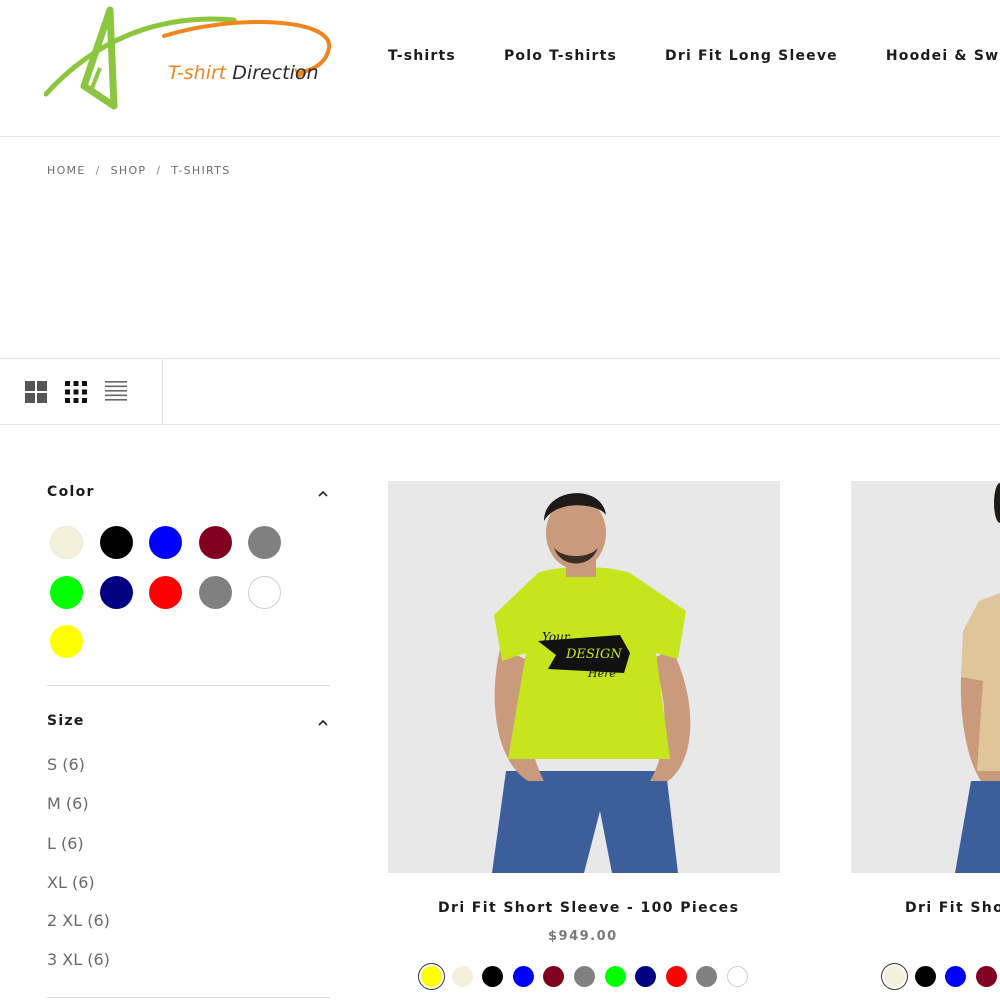 The height and width of the screenshot is (1000, 1000). I want to click on breadcrumb: HOME / SHOP / T-SHIRTS, so click(138, 170).